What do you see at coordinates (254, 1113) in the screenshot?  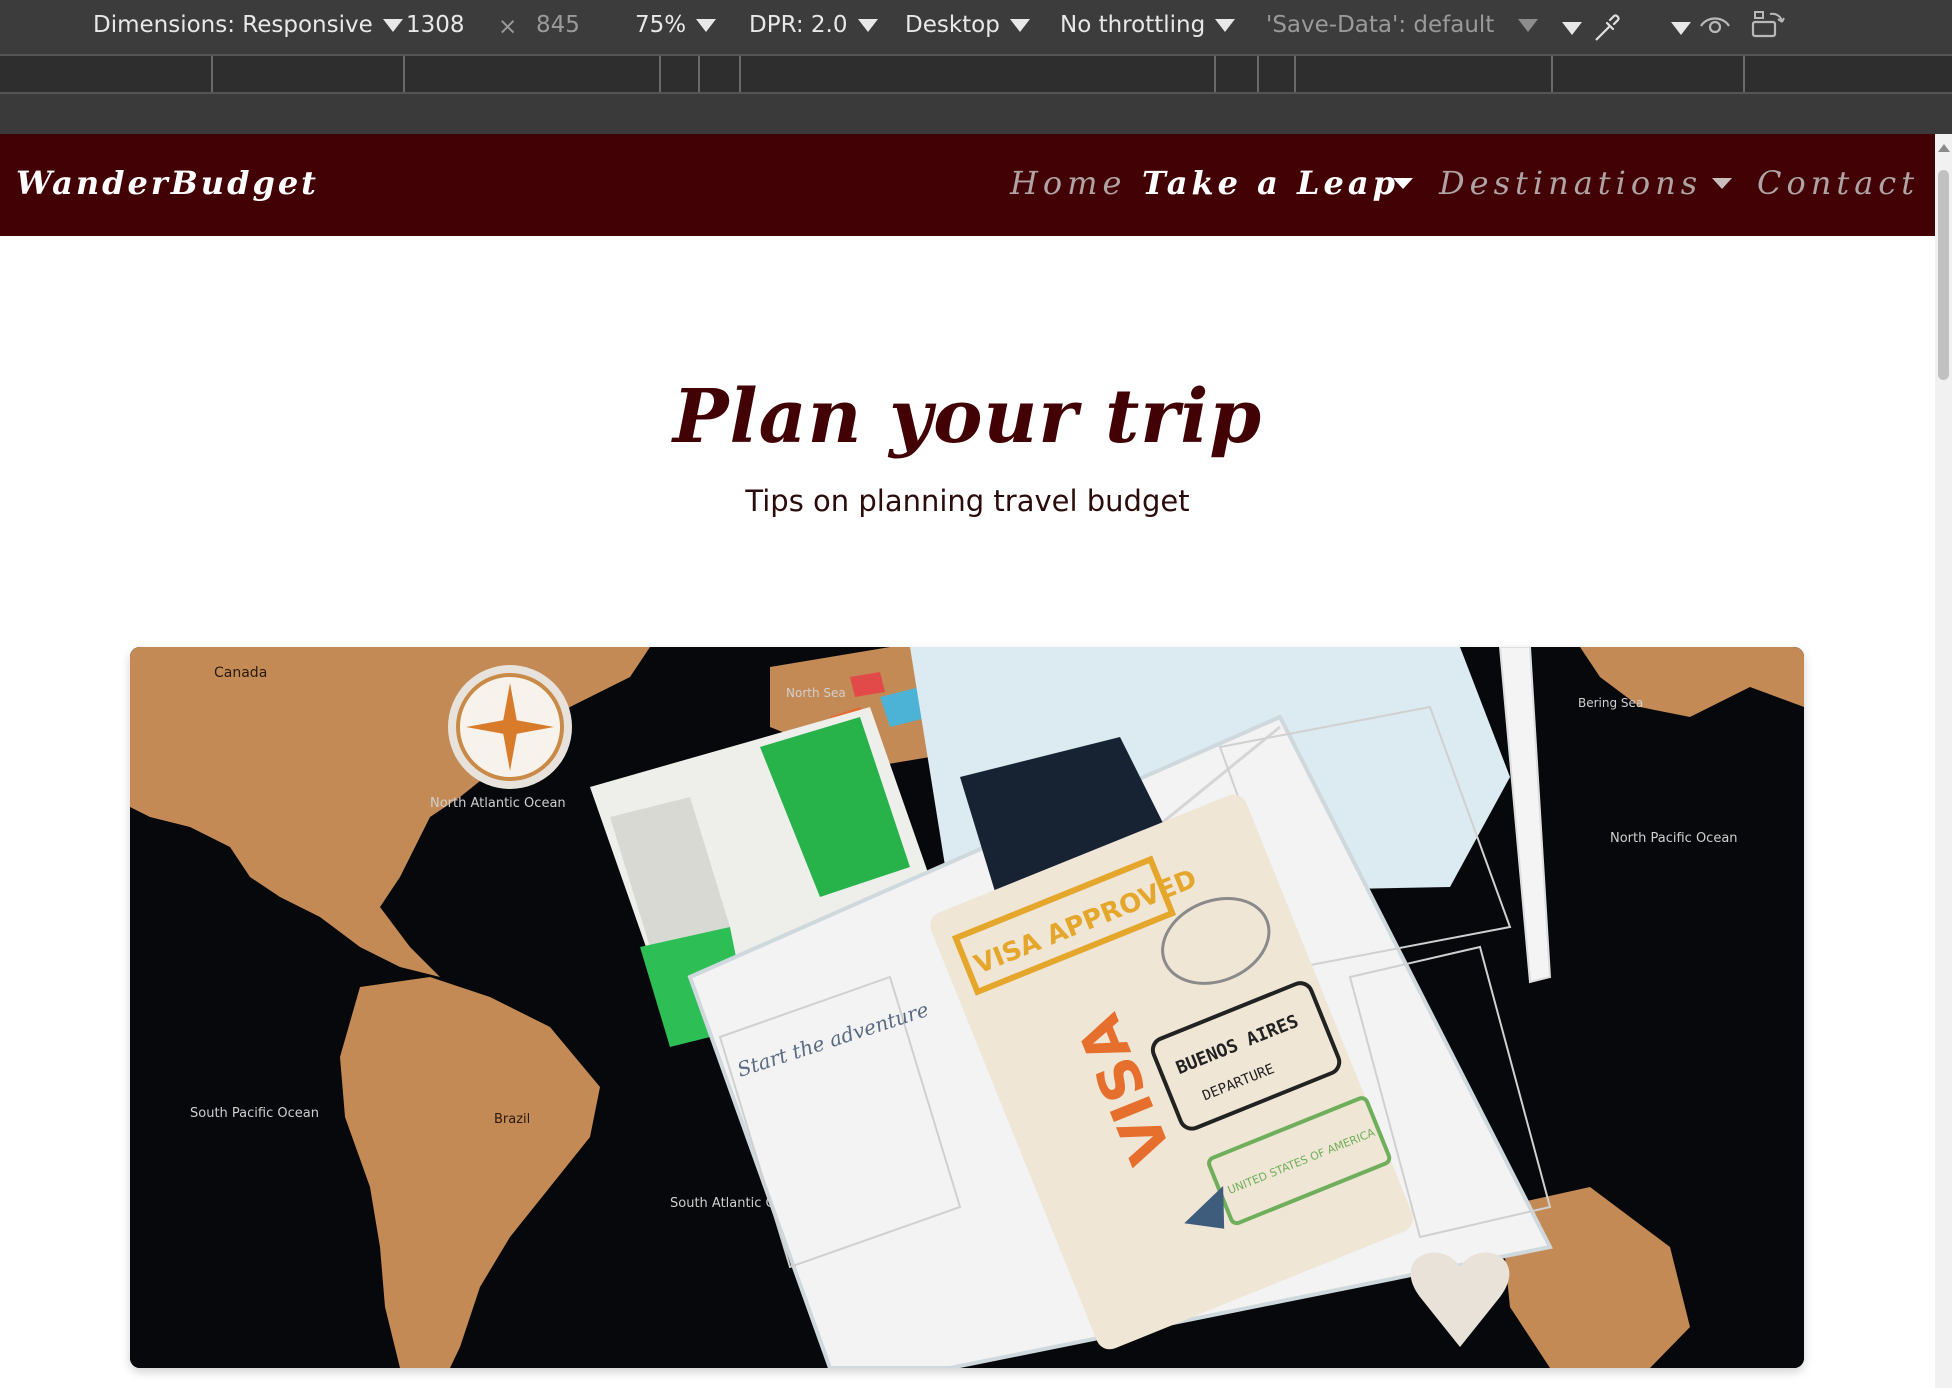 I see `map-label-south-pacific: South Pacific Ocean` at bounding box center [254, 1113].